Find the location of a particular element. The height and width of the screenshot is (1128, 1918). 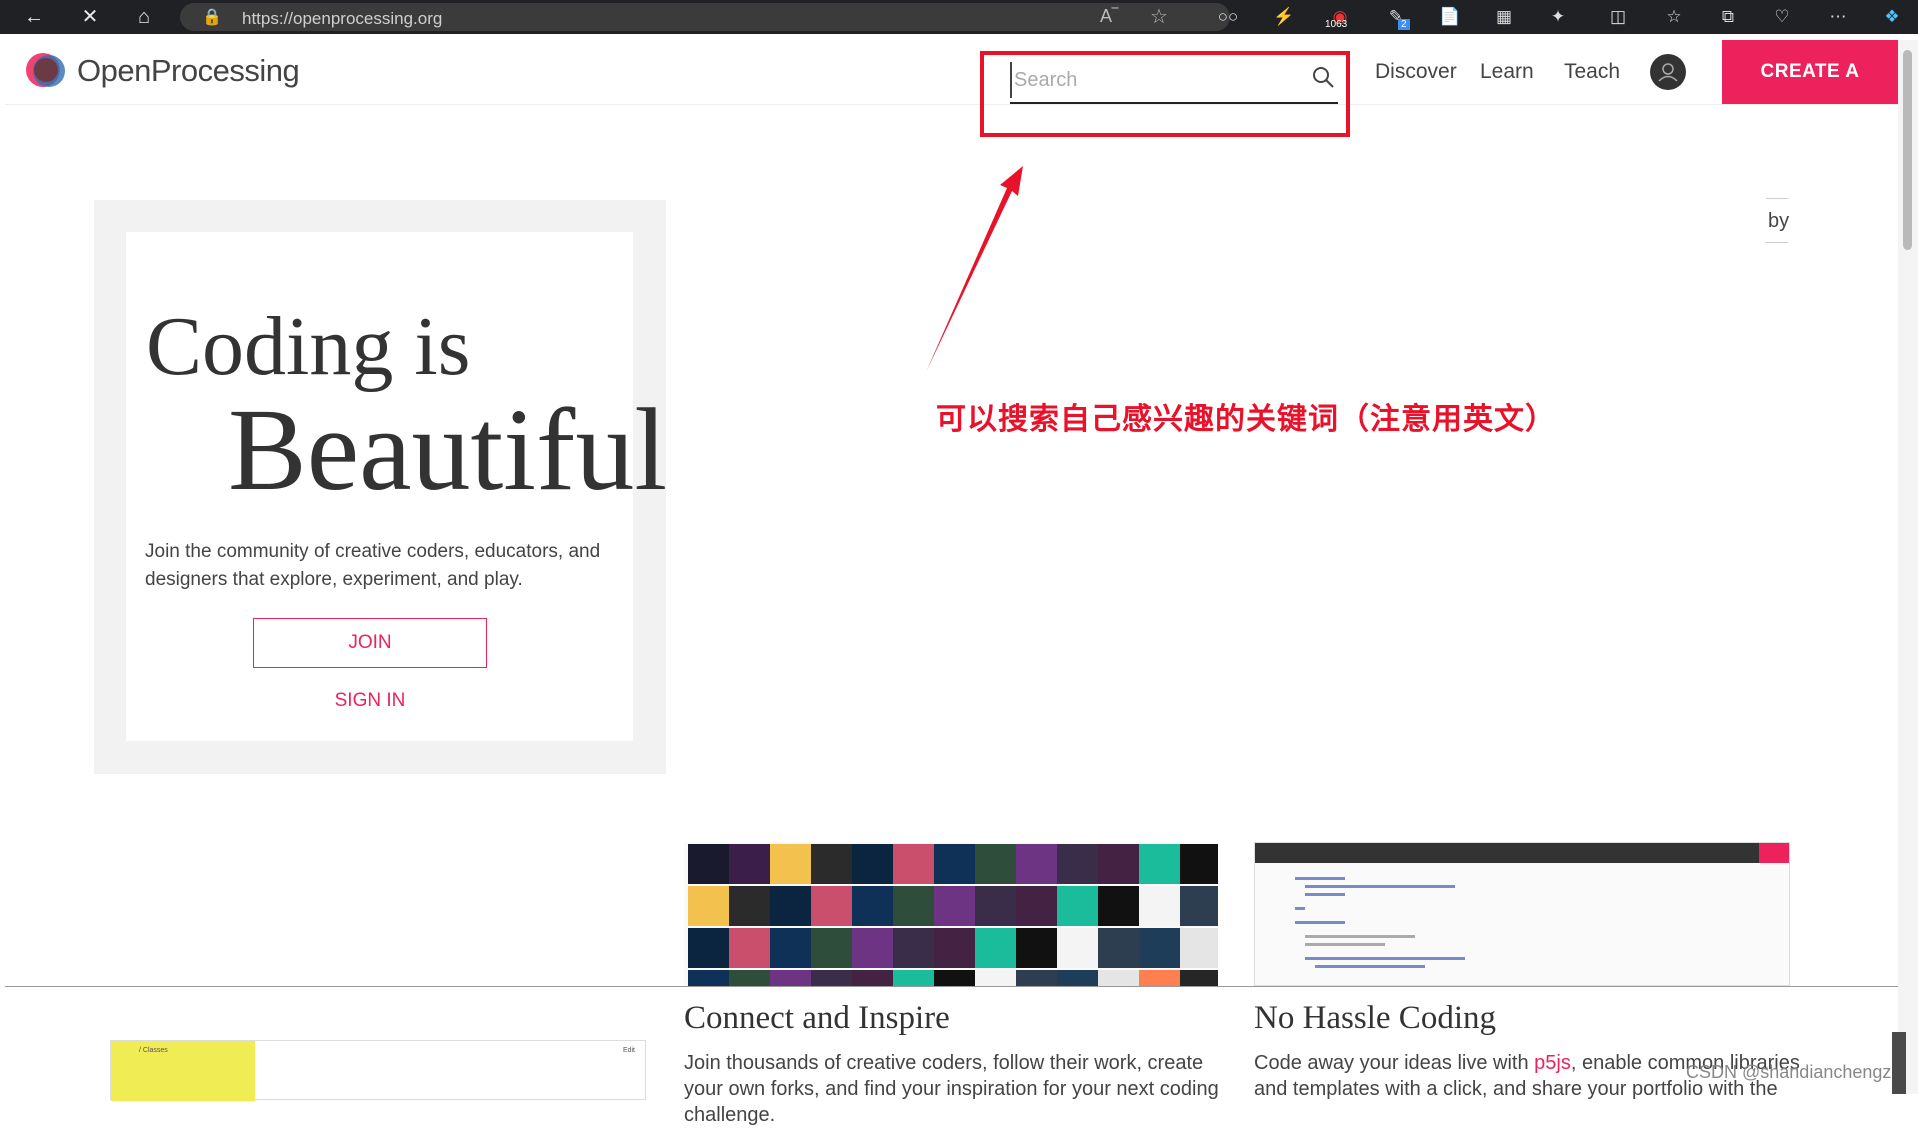

more-menu-icon: ⋯ is located at coordinates (1838, 17).